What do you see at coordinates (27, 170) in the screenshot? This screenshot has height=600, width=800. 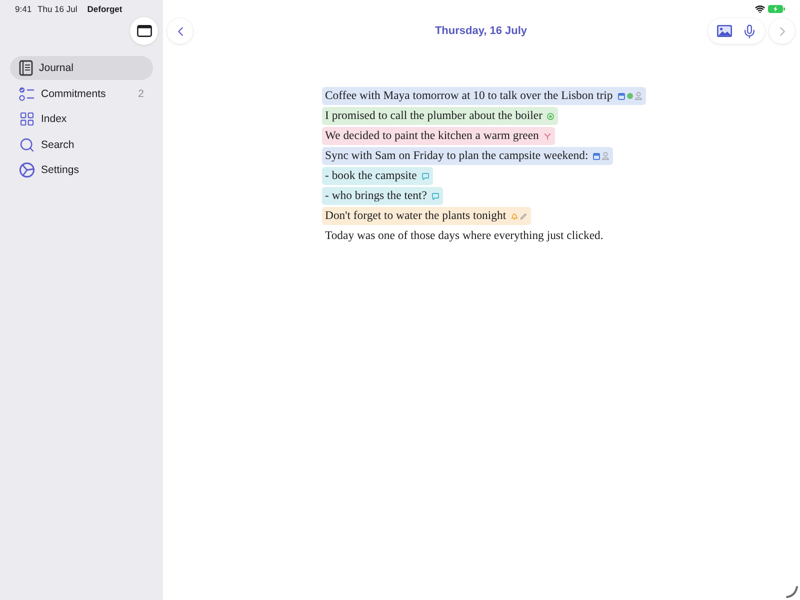 I see `segmented-circle-icon` at bounding box center [27, 170].